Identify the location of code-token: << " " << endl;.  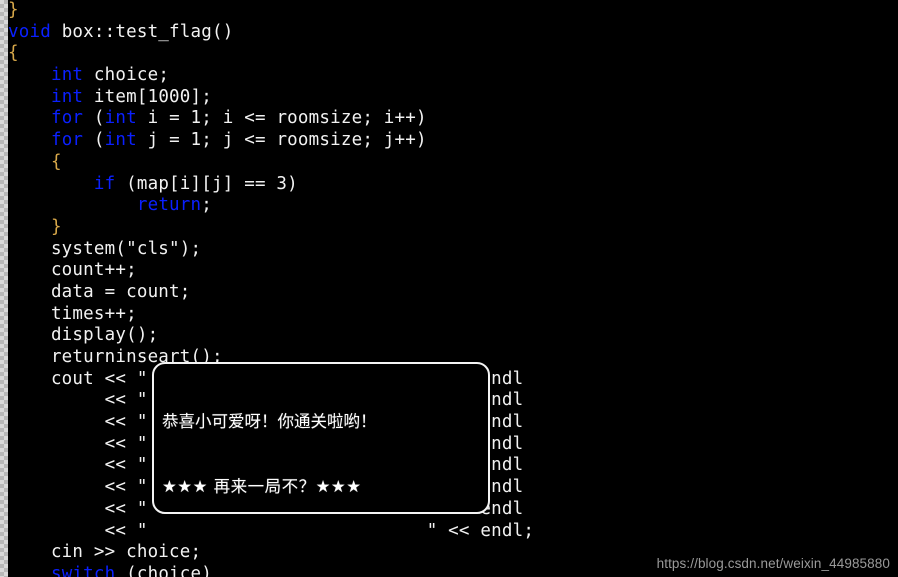
(271, 530).